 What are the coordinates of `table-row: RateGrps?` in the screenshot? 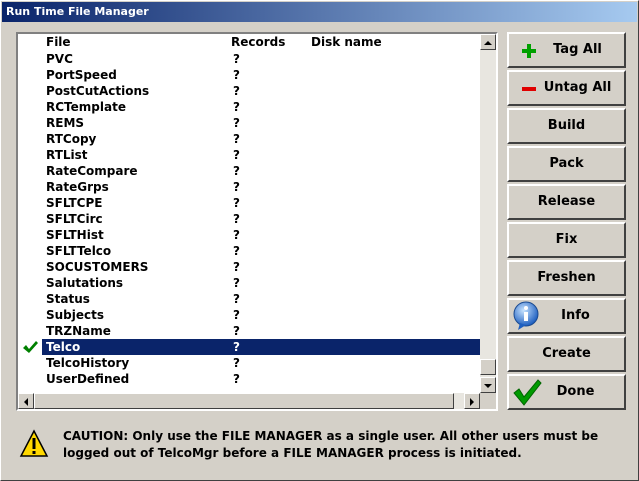 It's located at (249, 187).